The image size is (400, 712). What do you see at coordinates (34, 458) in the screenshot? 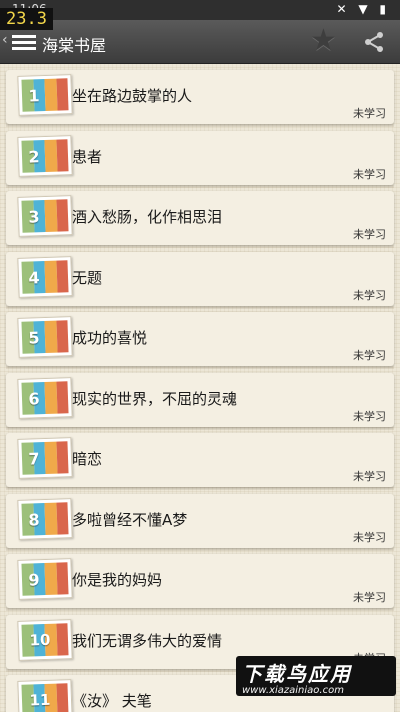
I see `item-number: 7` at bounding box center [34, 458].